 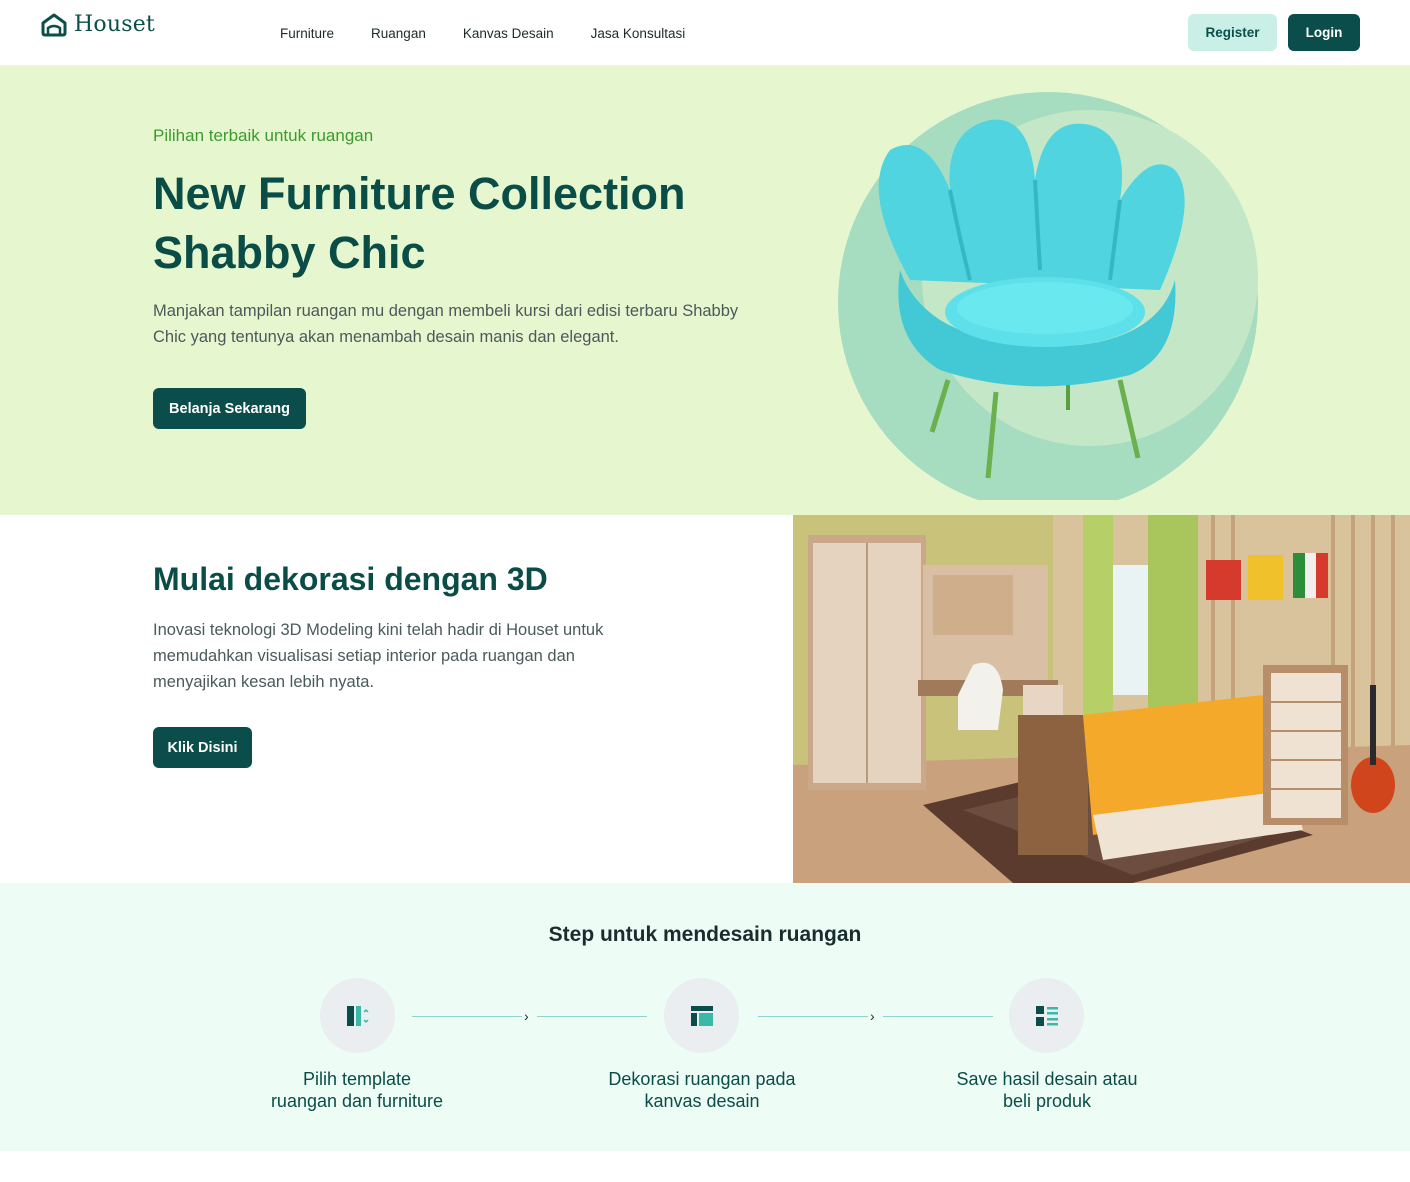 What do you see at coordinates (419, 193) in the screenshot?
I see `hero-title-line1: New Furniture Collection` at bounding box center [419, 193].